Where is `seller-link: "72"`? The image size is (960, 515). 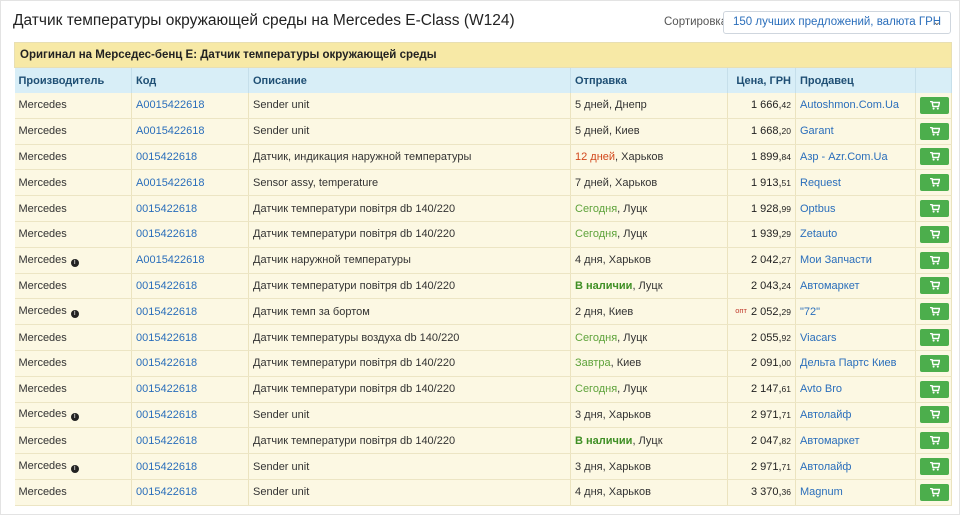
seller-link: "72" is located at coordinates (810, 312).